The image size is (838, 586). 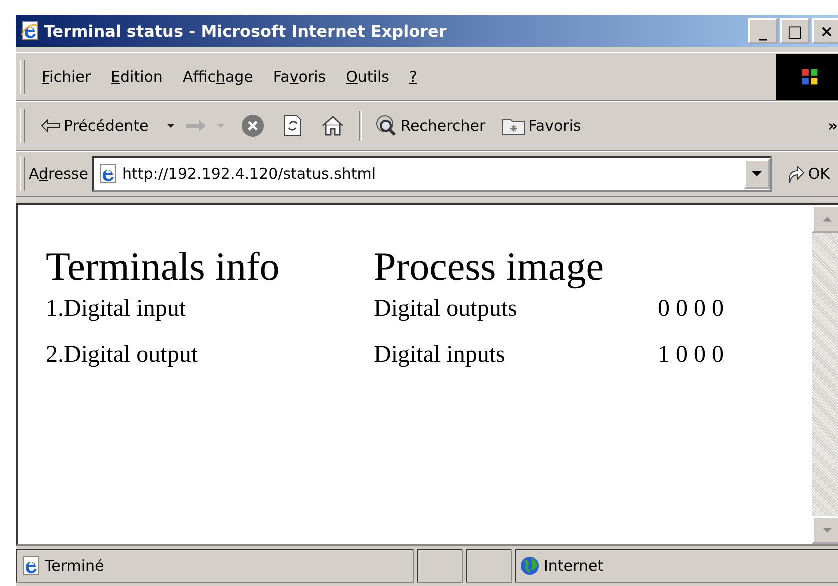 What do you see at coordinates (440, 356) in the screenshot?
I see `signal-name: Digital inputs` at bounding box center [440, 356].